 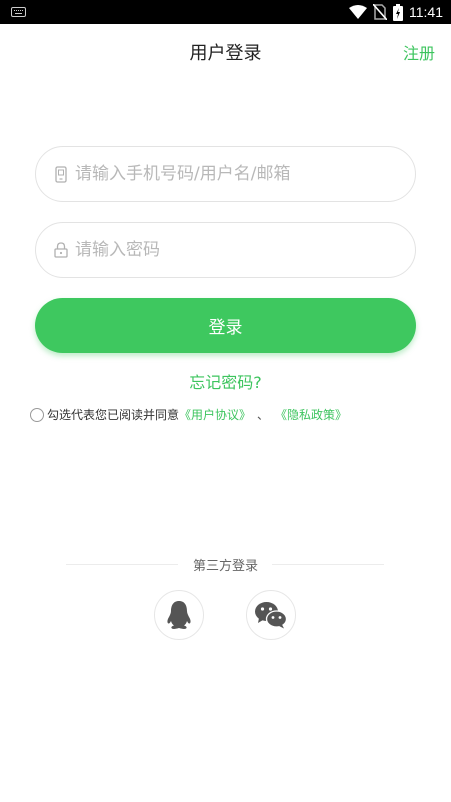 What do you see at coordinates (419, 52) in the screenshot?
I see `register-link: 注册` at bounding box center [419, 52].